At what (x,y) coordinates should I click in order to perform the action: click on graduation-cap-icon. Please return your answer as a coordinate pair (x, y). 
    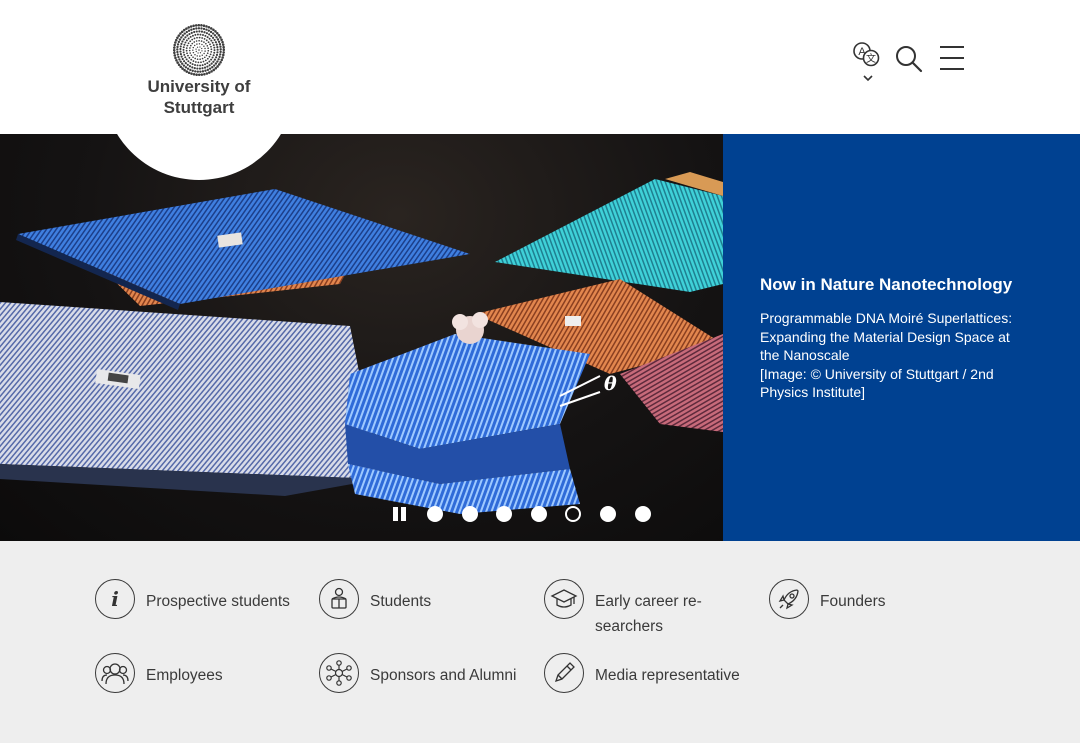
    Looking at the image, I should click on (564, 599).